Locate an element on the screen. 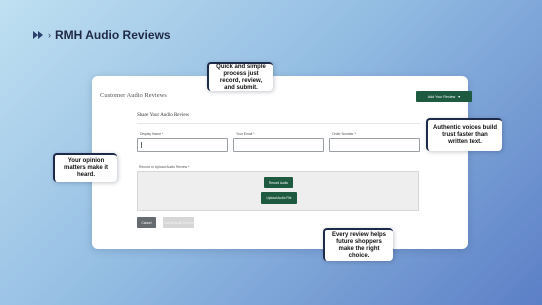  record-audio-button: Record Audio is located at coordinates (278, 182).